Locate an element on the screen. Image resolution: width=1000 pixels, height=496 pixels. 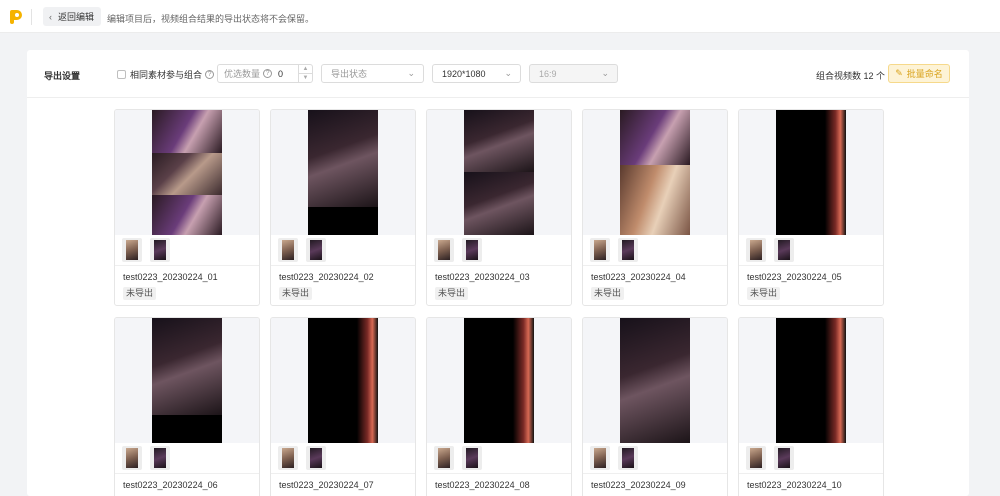
batch-rename-label: 批量命名 is located at coordinates (924, 74).